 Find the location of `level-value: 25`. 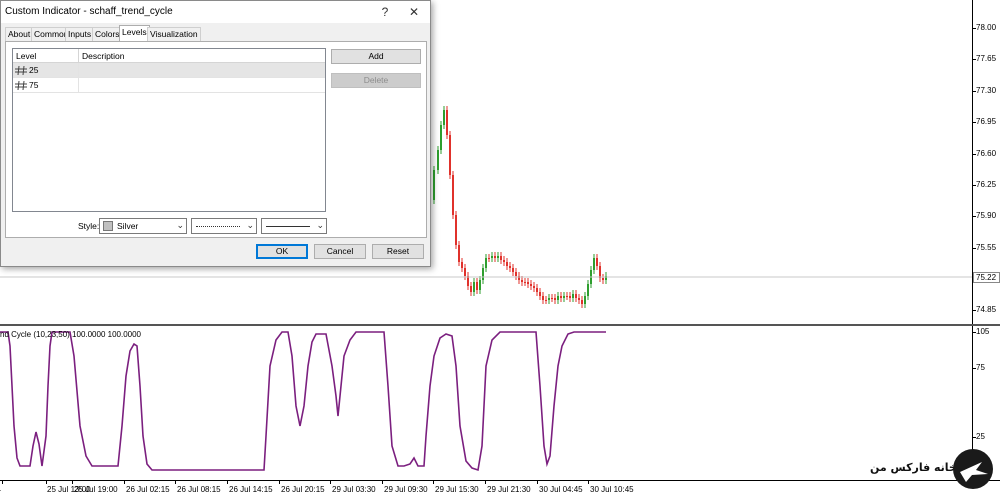

level-value: 25 is located at coordinates (34, 70).